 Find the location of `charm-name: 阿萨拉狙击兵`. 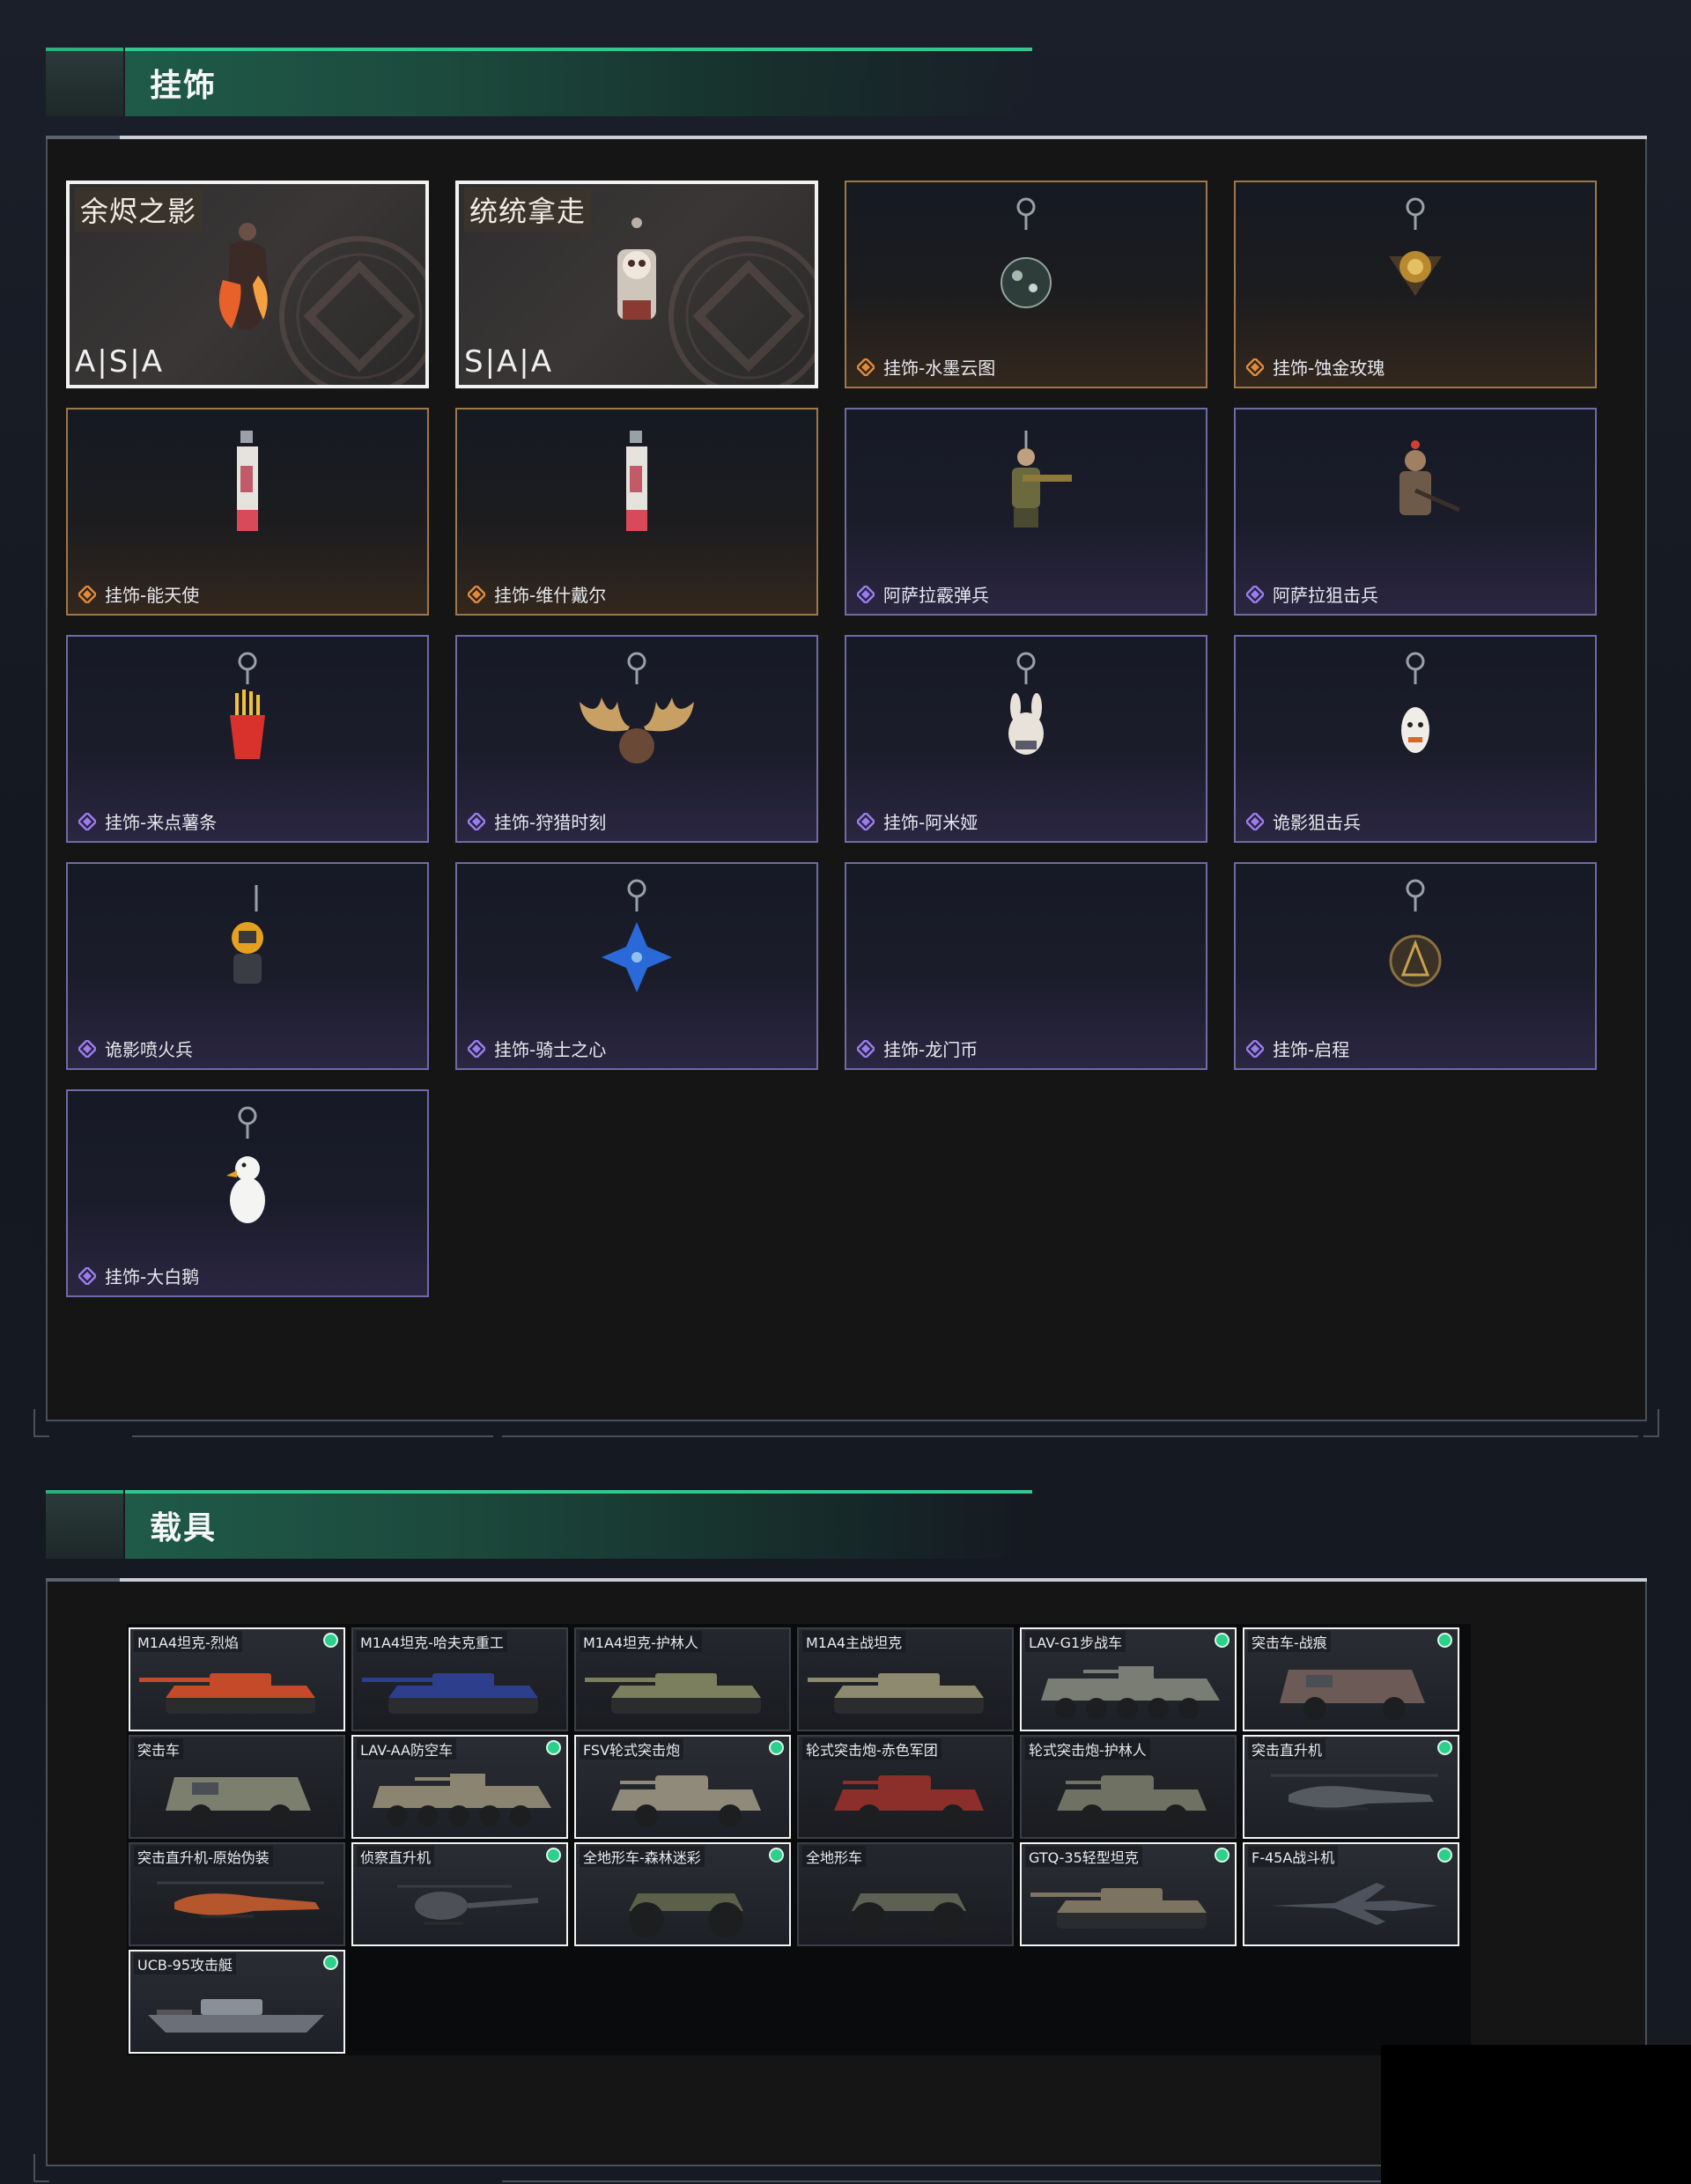

charm-name: 阿萨拉狙击兵 is located at coordinates (1325, 595).